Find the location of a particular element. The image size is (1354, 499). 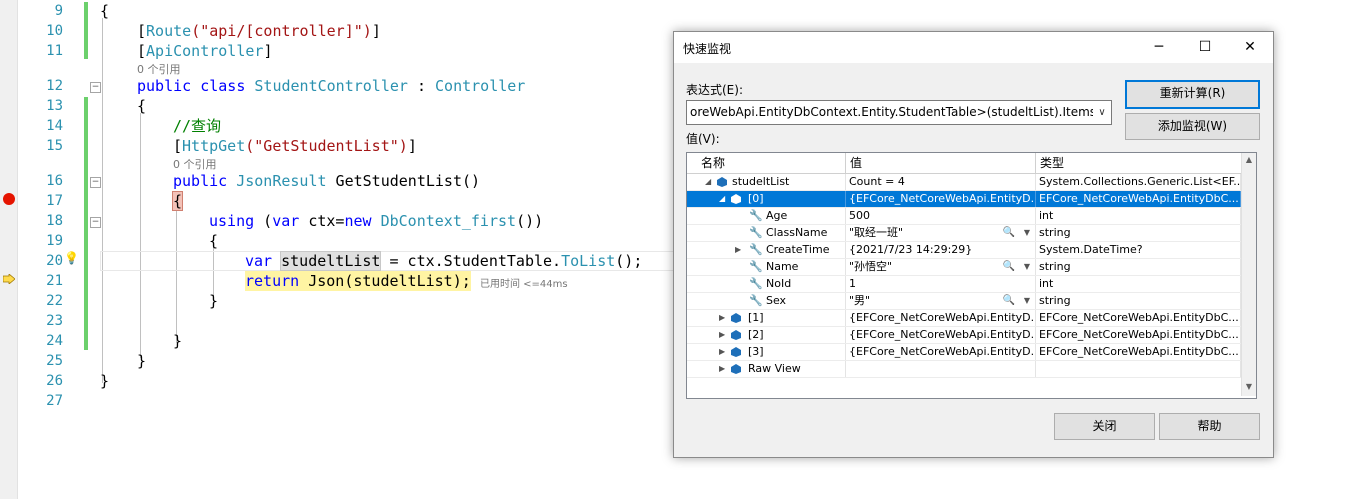

value-cell: "孙悟空" 🔍 ▼ is located at coordinates (941, 267).